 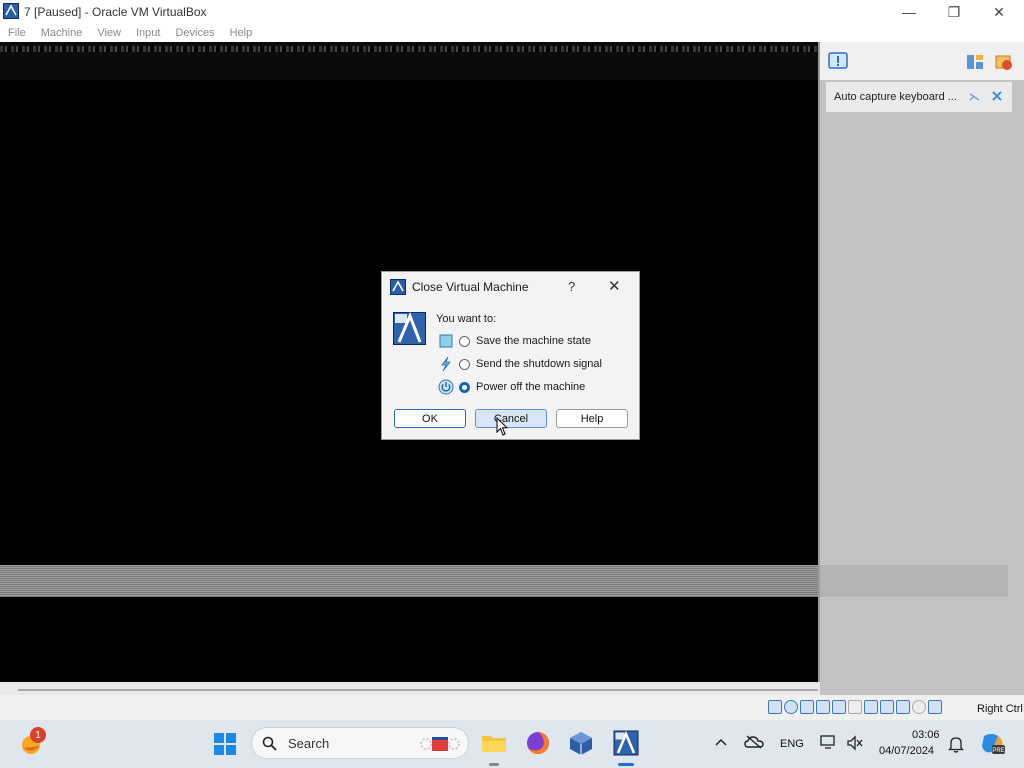 What do you see at coordinates (466, 319) in the screenshot?
I see `dialog-prompt: You want to:` at bounding box center [466, 319].